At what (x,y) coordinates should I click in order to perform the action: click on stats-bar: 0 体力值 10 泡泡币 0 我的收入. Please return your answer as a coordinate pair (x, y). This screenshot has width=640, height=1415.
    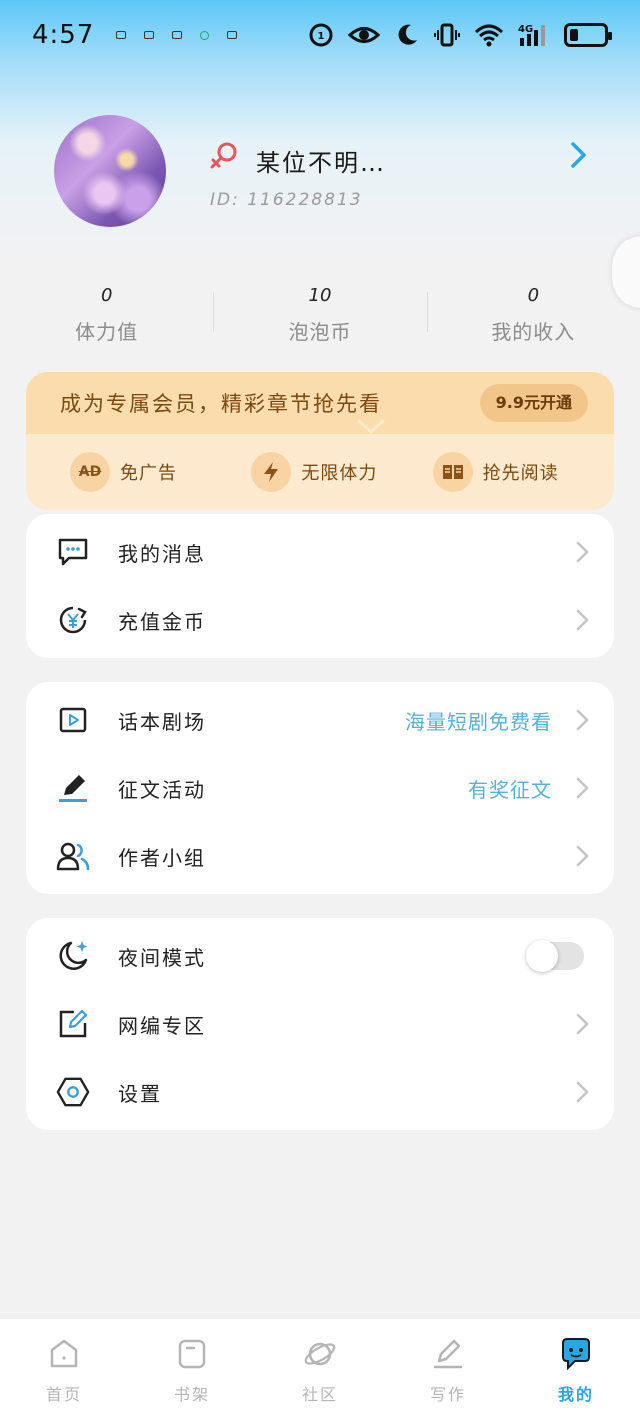
    Looking at the image, I should click on (320, 317).